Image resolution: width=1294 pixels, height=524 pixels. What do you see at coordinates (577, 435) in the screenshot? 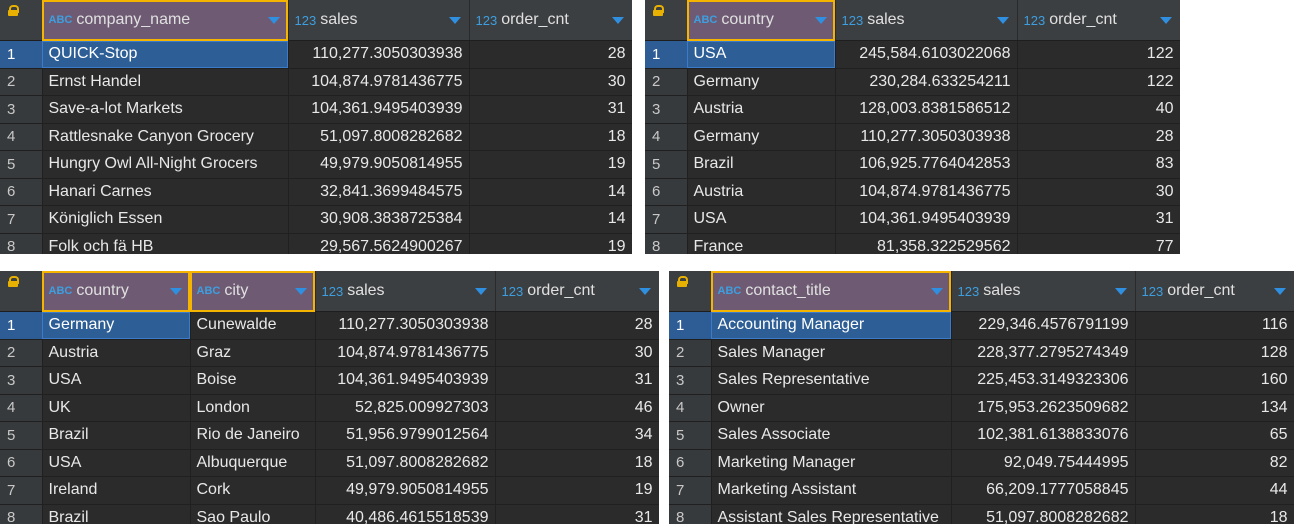
I see `table-cell: 34` at bounding box center [577, 435].